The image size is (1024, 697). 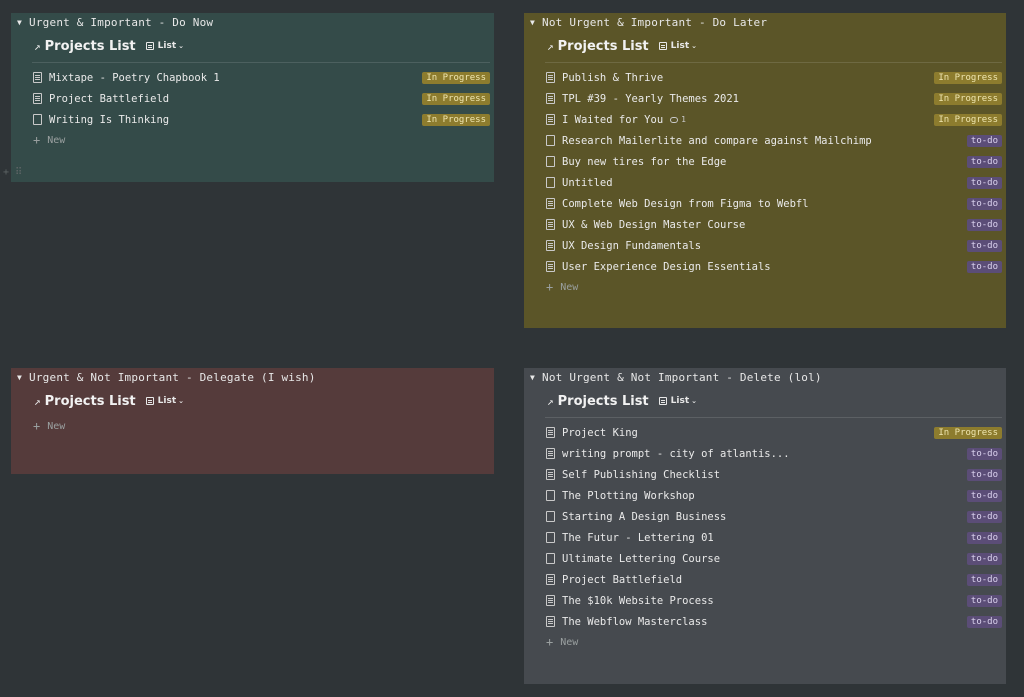 I want to click on list-item: The Futur - Lettering 01 to-do, so click(x=765, y=537).